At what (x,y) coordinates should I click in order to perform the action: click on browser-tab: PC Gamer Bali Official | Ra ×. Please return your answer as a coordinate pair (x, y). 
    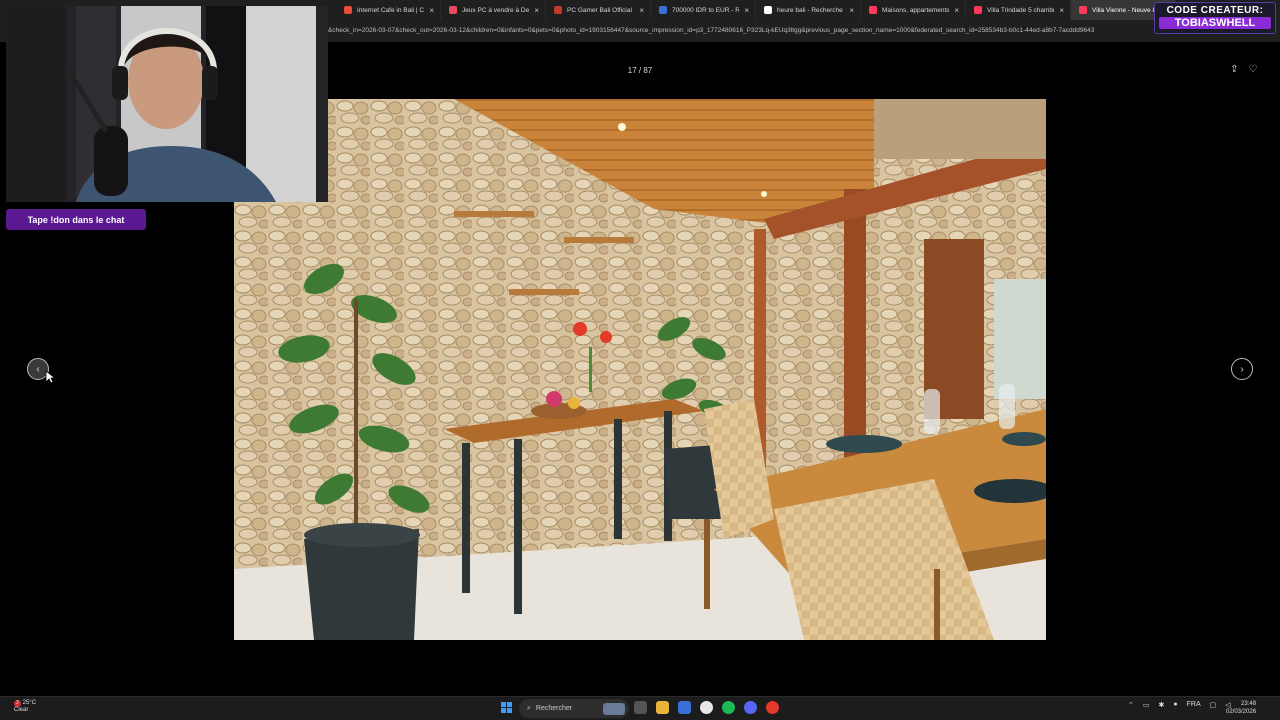
    Looking at the image, I should click on (598, 10).